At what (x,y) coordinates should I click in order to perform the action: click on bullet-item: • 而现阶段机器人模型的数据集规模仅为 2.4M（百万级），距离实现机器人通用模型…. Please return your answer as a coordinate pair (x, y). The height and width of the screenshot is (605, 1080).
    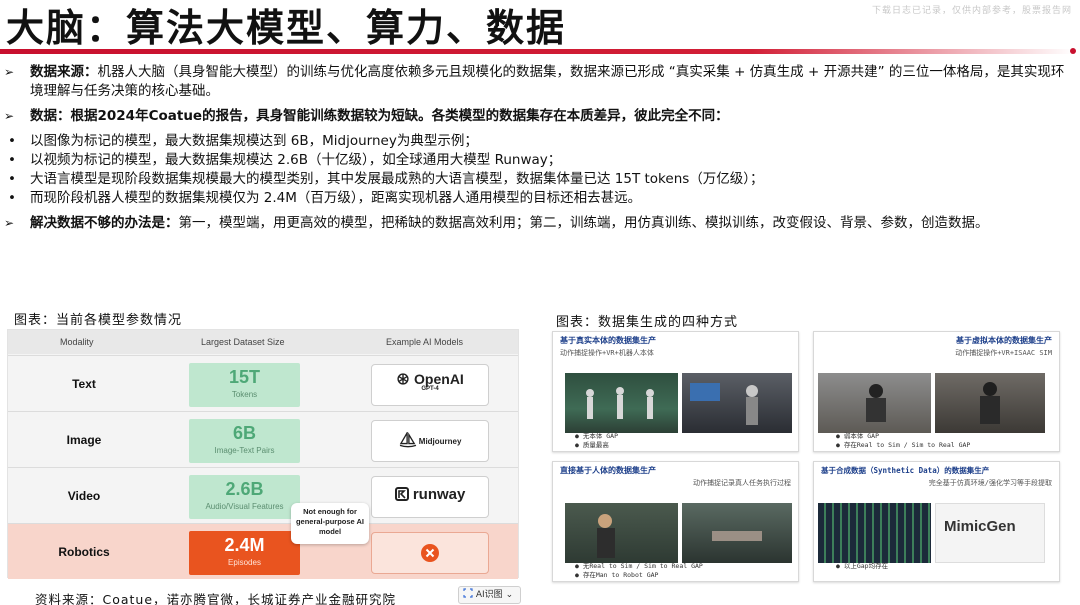
    Looking at the image, I should click on (539, 198).